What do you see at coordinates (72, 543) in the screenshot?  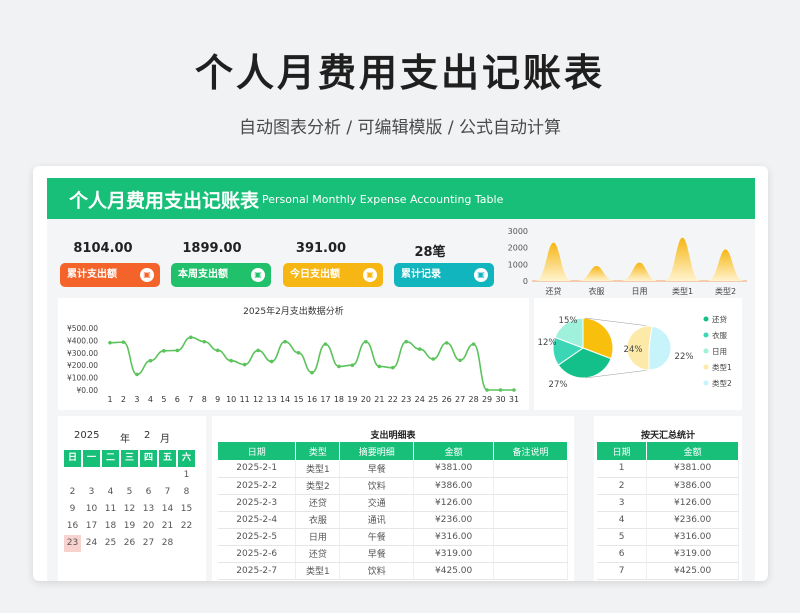 I see `calendar-day: 23` at bounding box center [72, 543].